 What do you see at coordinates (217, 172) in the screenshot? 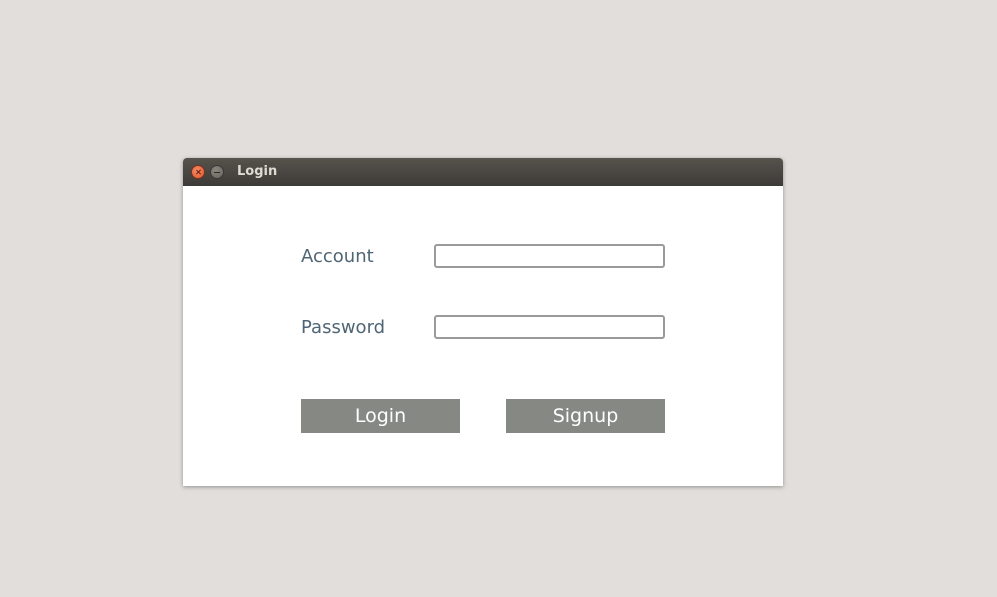
I see `minimize-window-button` at bounding box center [217, 172].